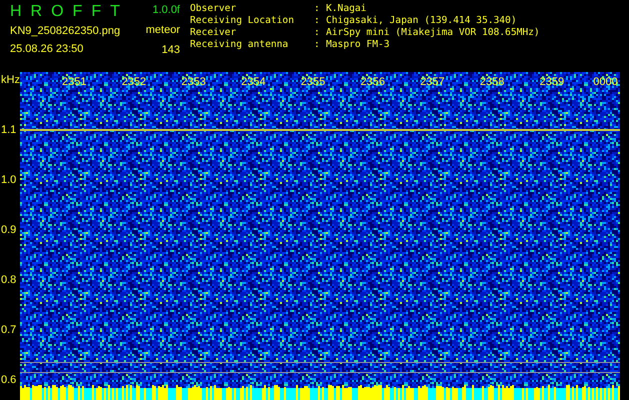  What do you see at coordinates (74, 82) in the screenshot?
I see `time-label: 2351` at bounding box center [74, 82].